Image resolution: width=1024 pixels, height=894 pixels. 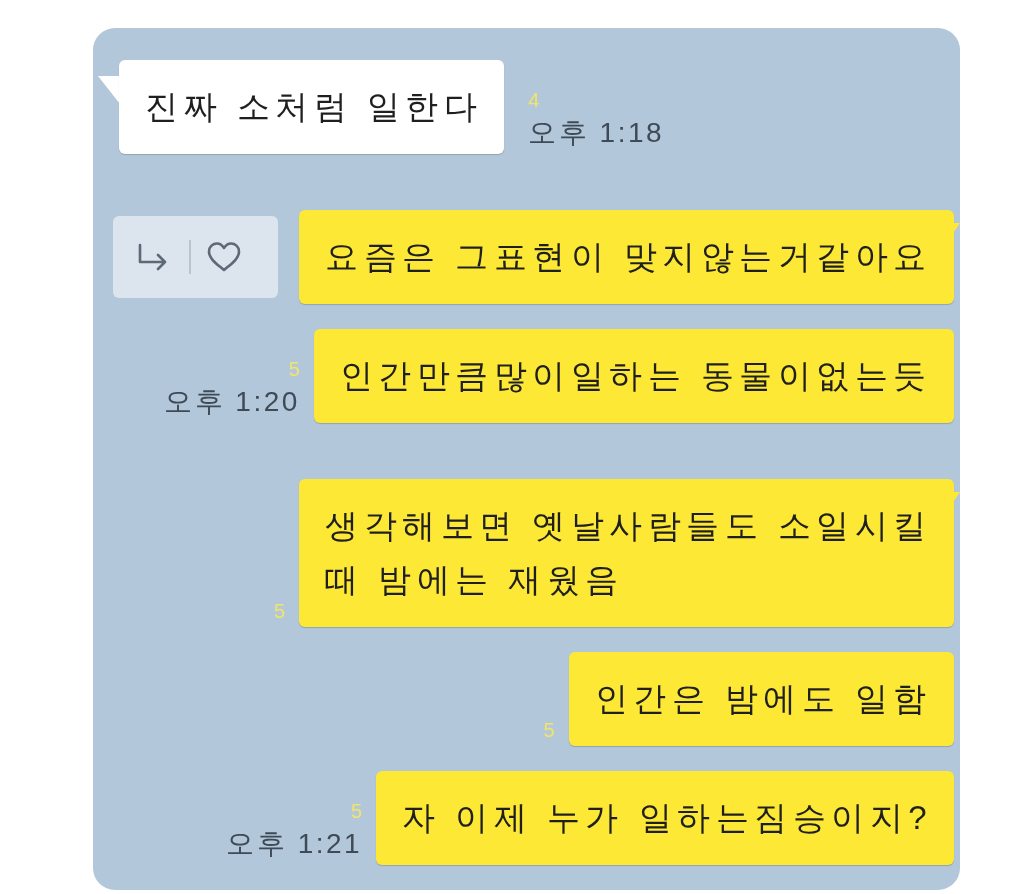 What do you see at coordinates (635, 376) in the screenshot?
I see `message-text: 인간만큼많이일하는 동물이없는듯` at bounding box center [635, 376].